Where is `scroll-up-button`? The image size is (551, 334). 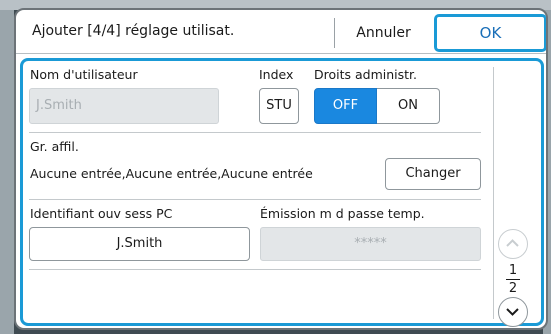 scroll-up-button is located at coordinates (513, 244).